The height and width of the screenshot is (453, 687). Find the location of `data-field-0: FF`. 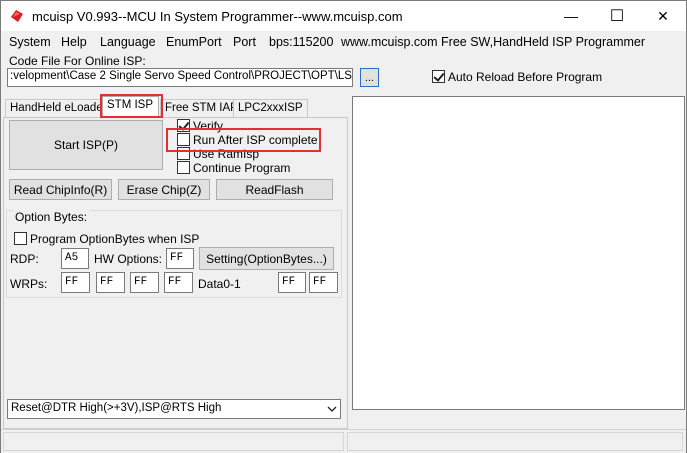

data-field-0: FF is located at coordinates (292, 282).